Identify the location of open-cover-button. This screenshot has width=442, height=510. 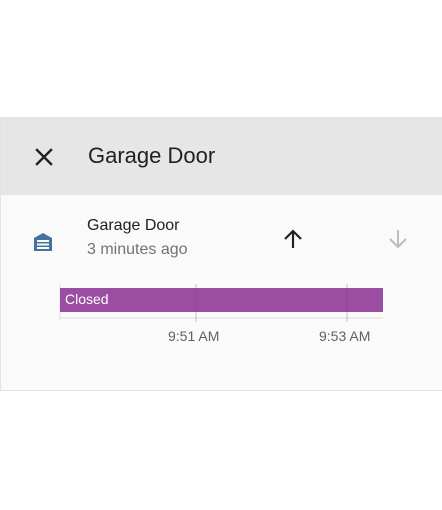
(293, 239).